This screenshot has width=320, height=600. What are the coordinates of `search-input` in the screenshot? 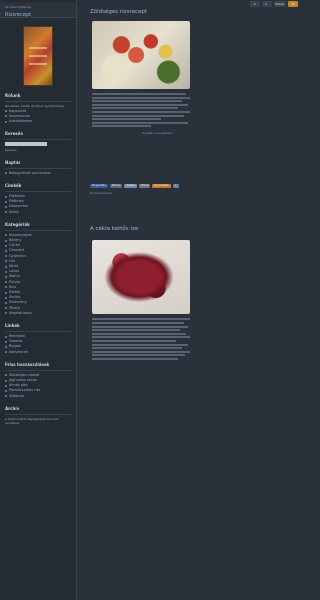 It's located at (26, 144).